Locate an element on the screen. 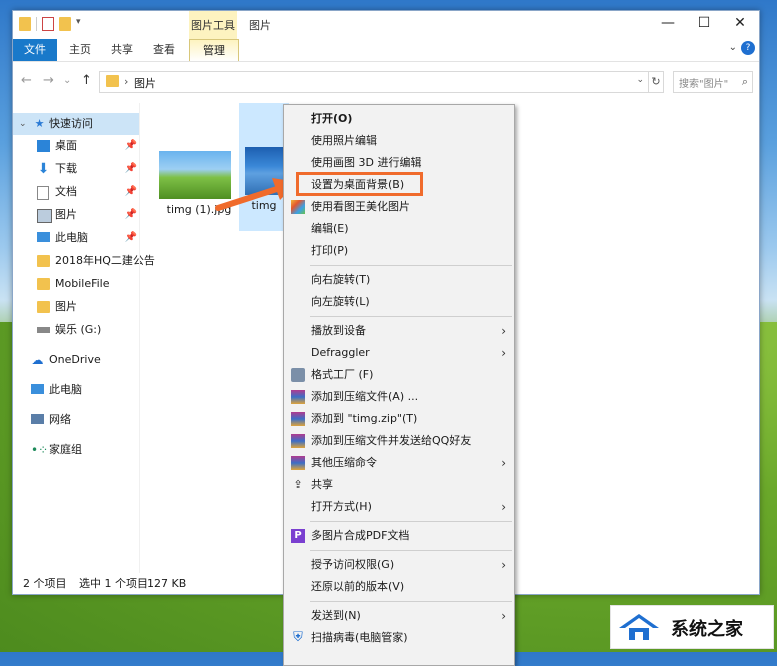  selection-count: 选中 1 个项目 is located at coordinates (113, 583).